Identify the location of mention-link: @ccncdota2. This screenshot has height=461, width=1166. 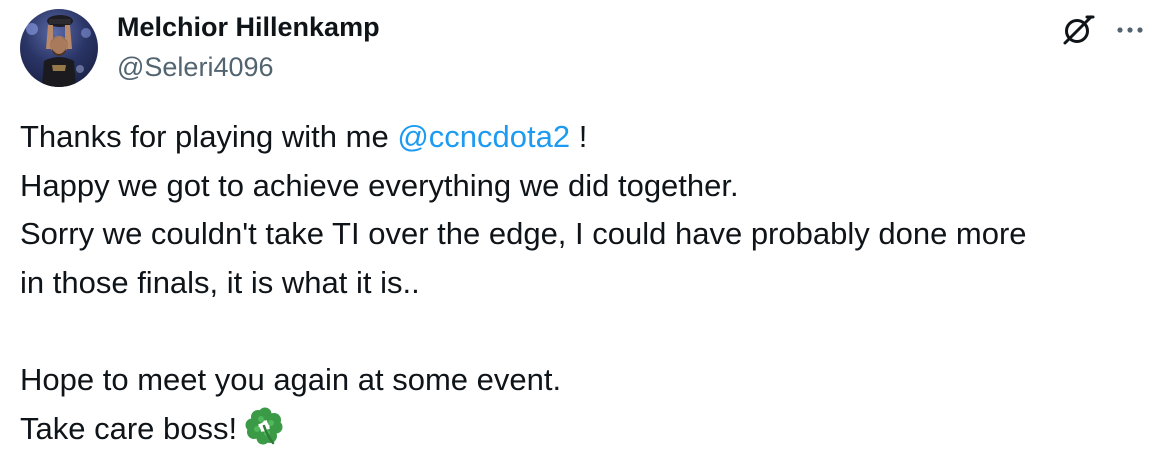
(483, 136).